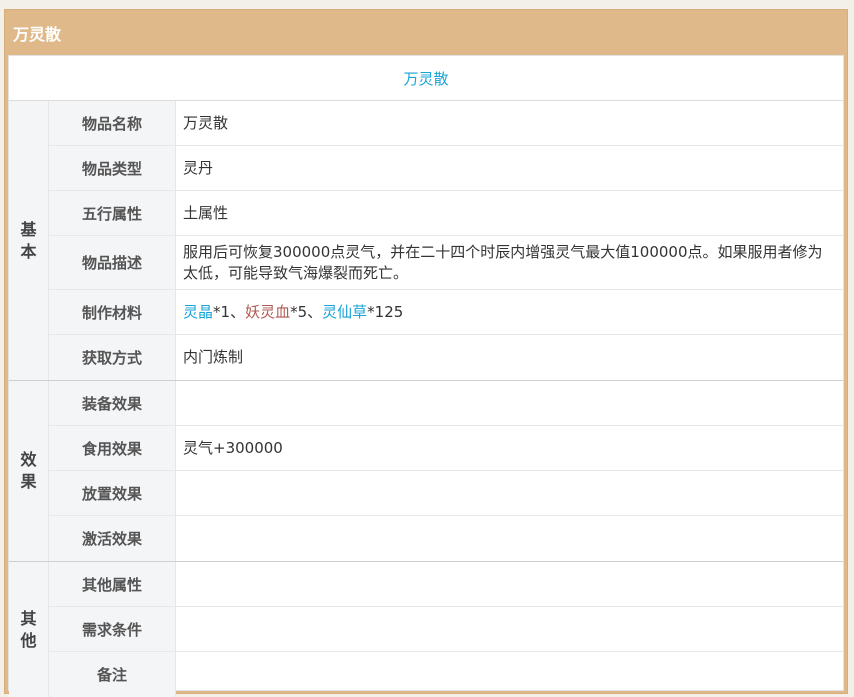 This screenshot has height=697, width=854. I want to click on material-qty: *125, so click(385, 311).